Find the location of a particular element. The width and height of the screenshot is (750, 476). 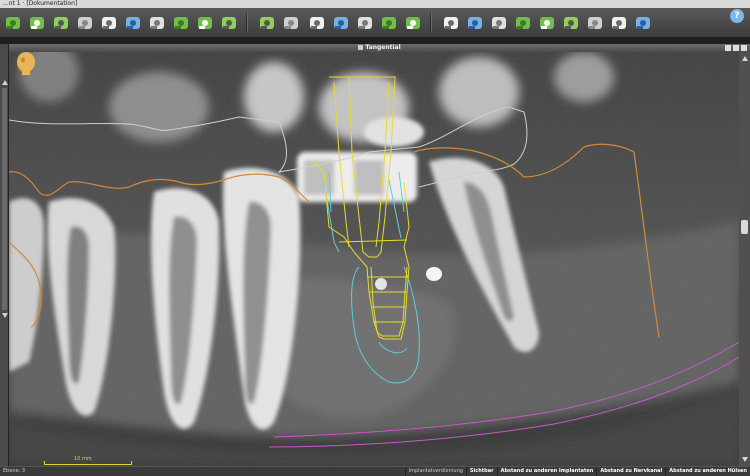

abutment-icon is located at coordinates (523, 23).